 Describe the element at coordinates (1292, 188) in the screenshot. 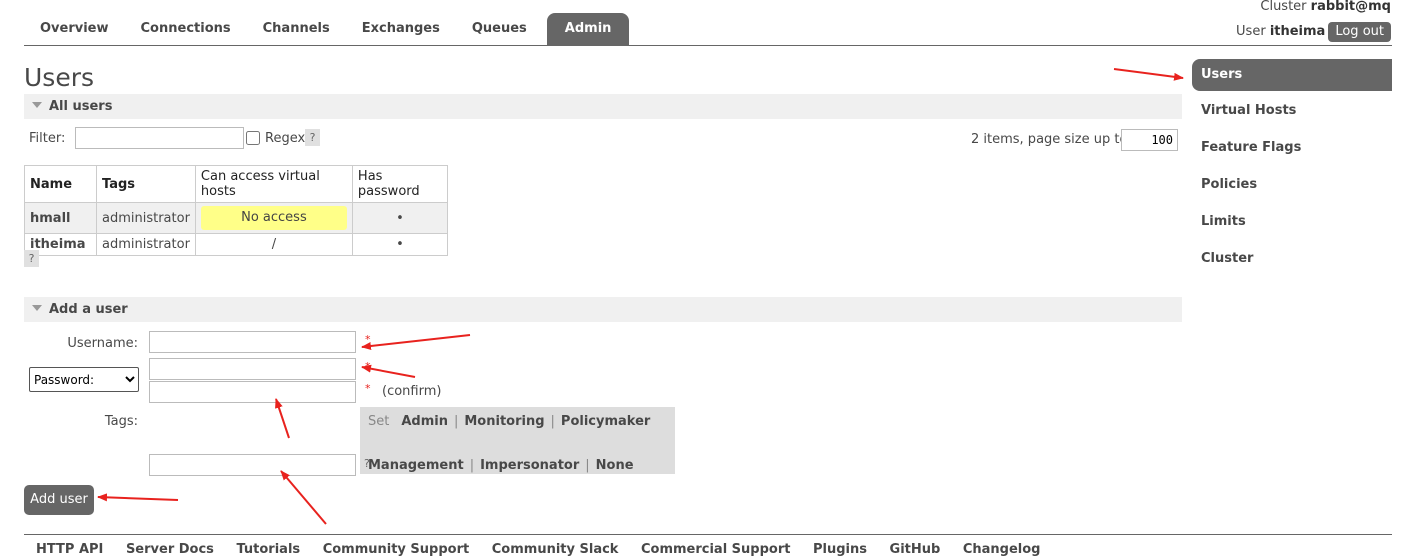

I see `sidebar-item-policies: Policies` at that location.